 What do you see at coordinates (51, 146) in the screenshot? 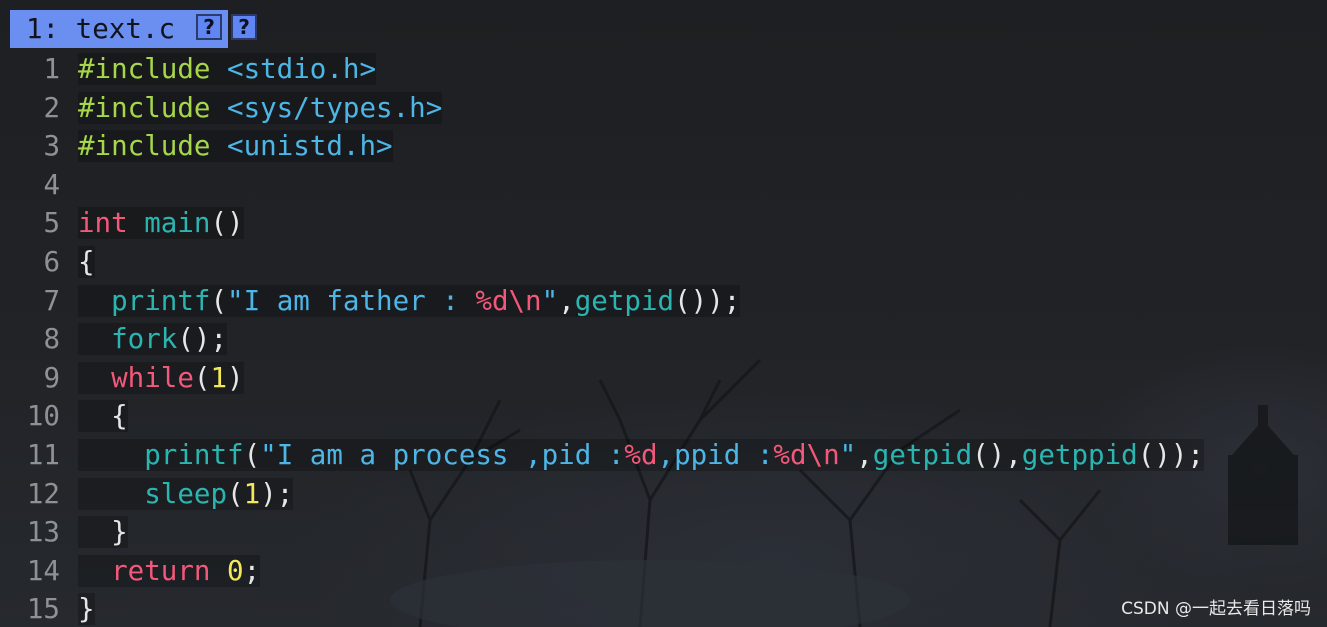
I see `line-number: 3` at bounding box center [51, 146].